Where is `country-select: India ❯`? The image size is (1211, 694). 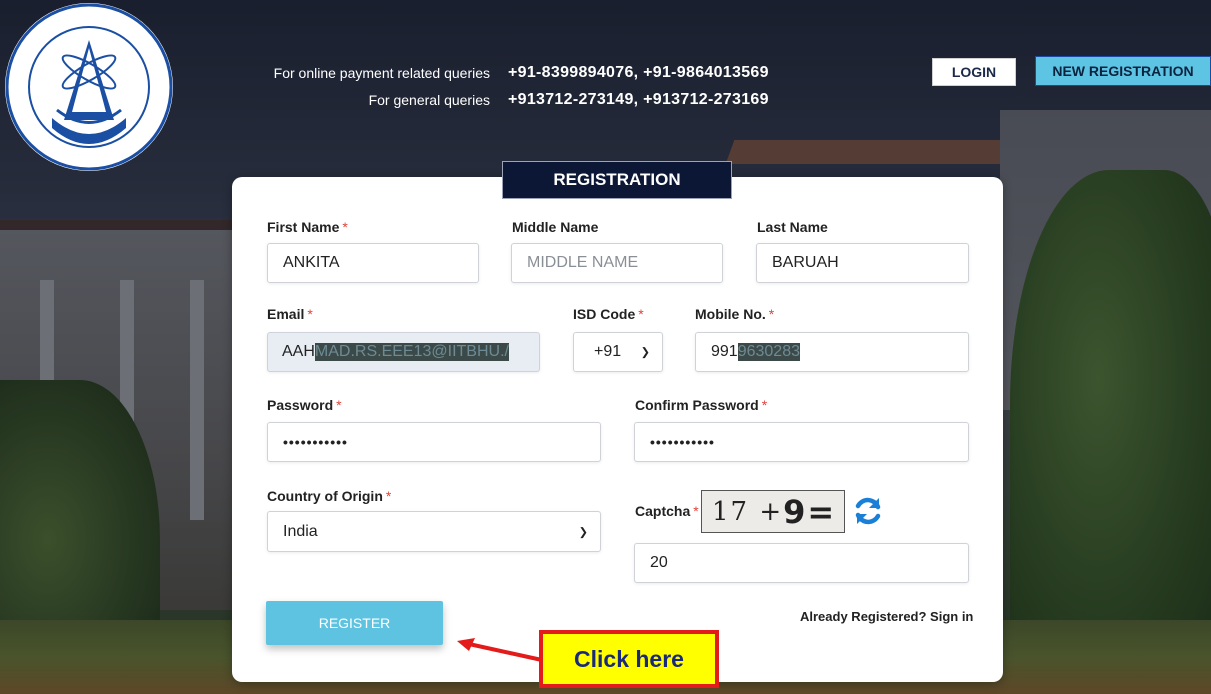 country-select: India ❯ is located at coordinates (434, 531).